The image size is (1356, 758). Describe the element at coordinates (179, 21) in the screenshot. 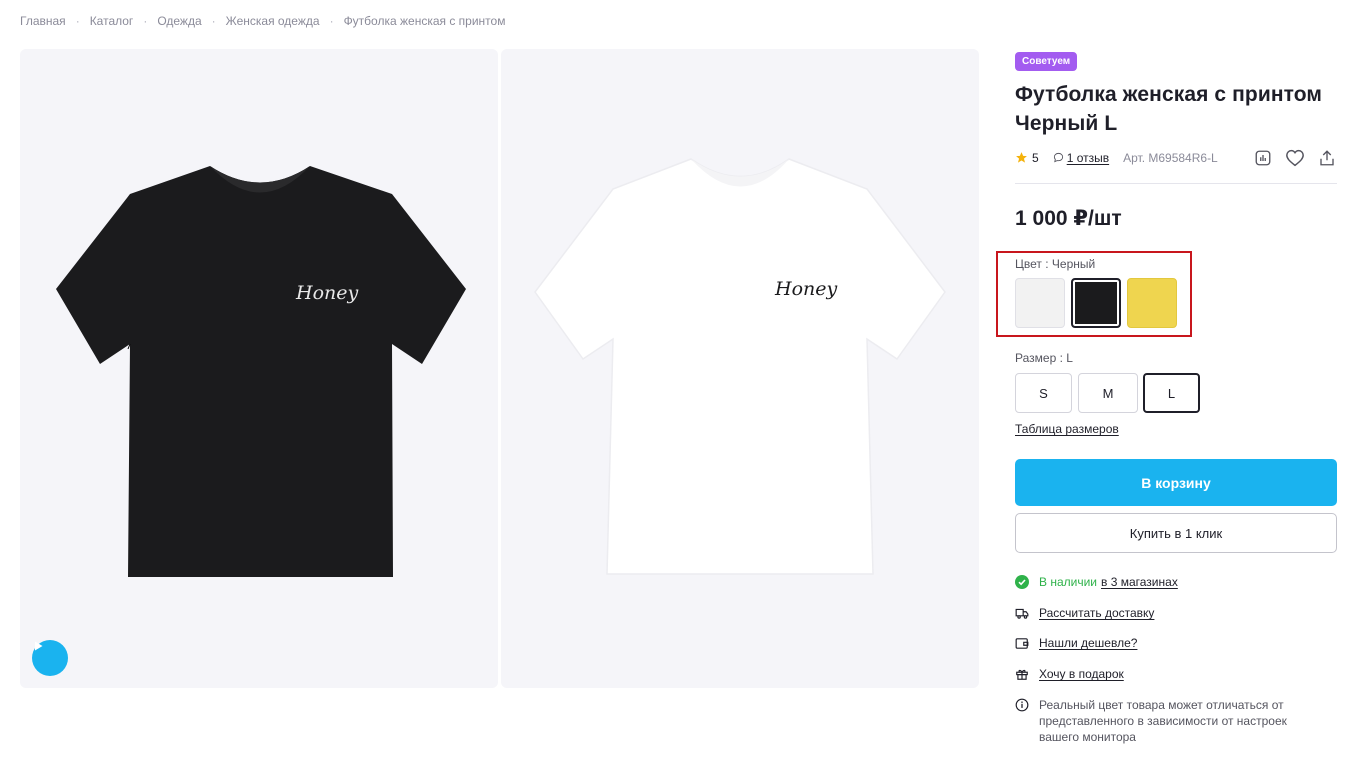

I see `breadcrumb-clothing: Одежда` at that location.